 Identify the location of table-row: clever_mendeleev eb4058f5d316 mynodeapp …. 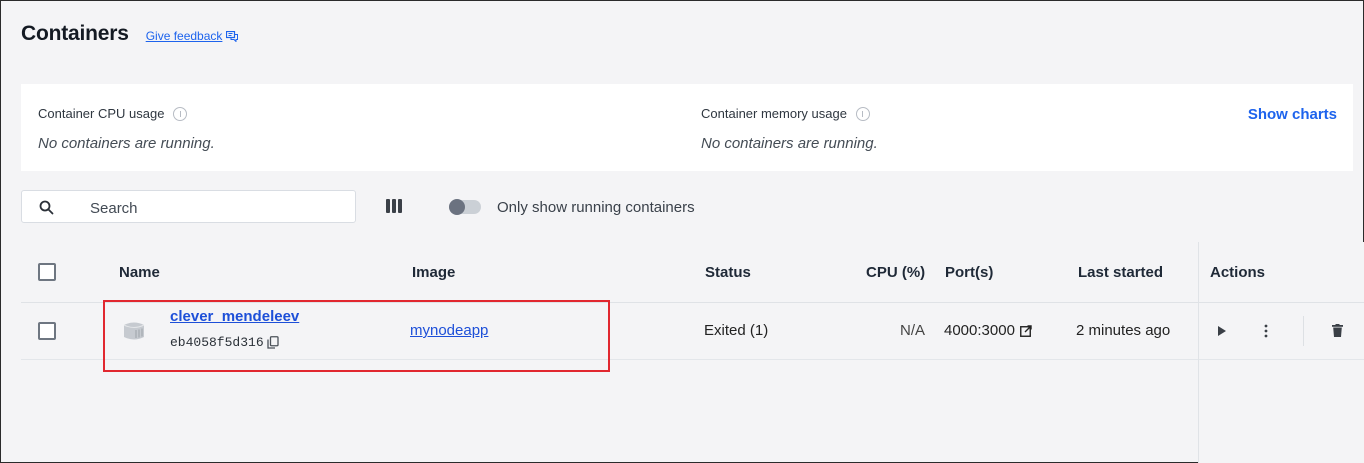
(692, 331).